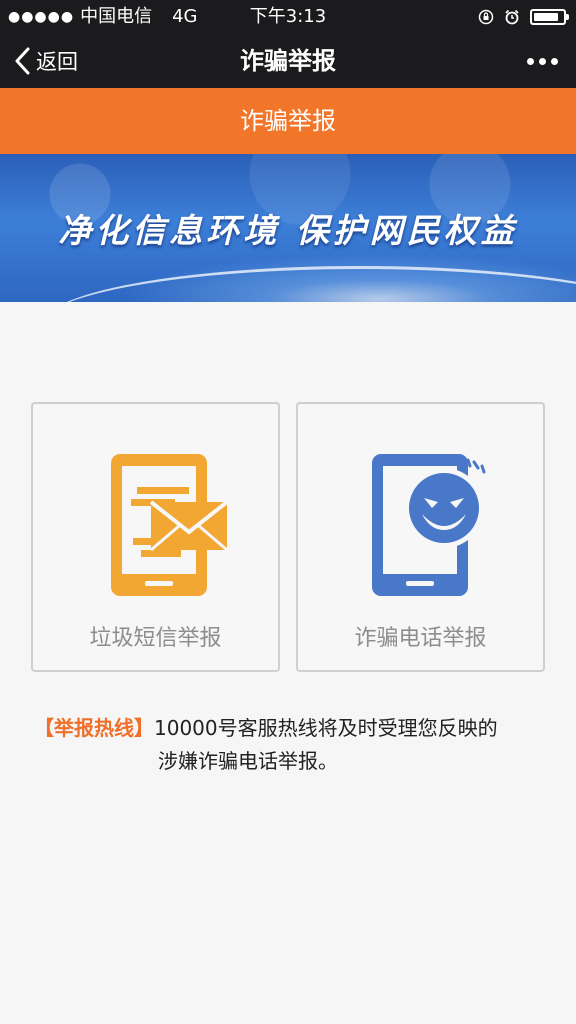  I want to click on back-label: 返回, so click(57, 62).